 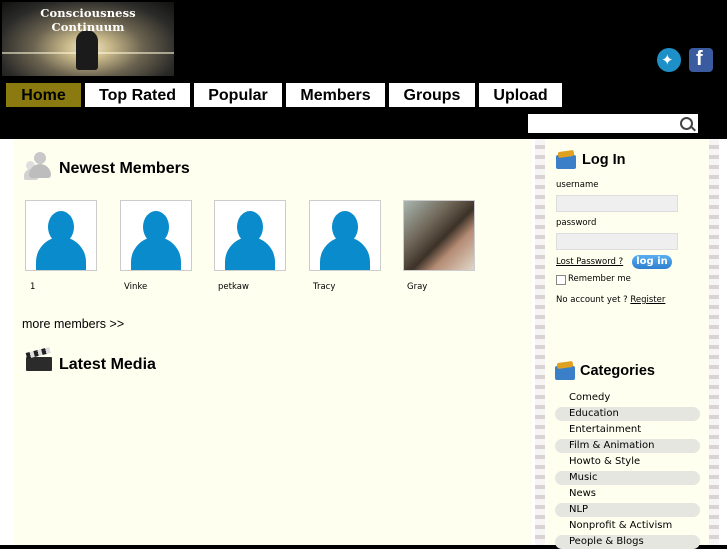 What do you see at coordinates (39, 167) in the screenshot?
I see `members-icon` at bounding box center [39, 167].